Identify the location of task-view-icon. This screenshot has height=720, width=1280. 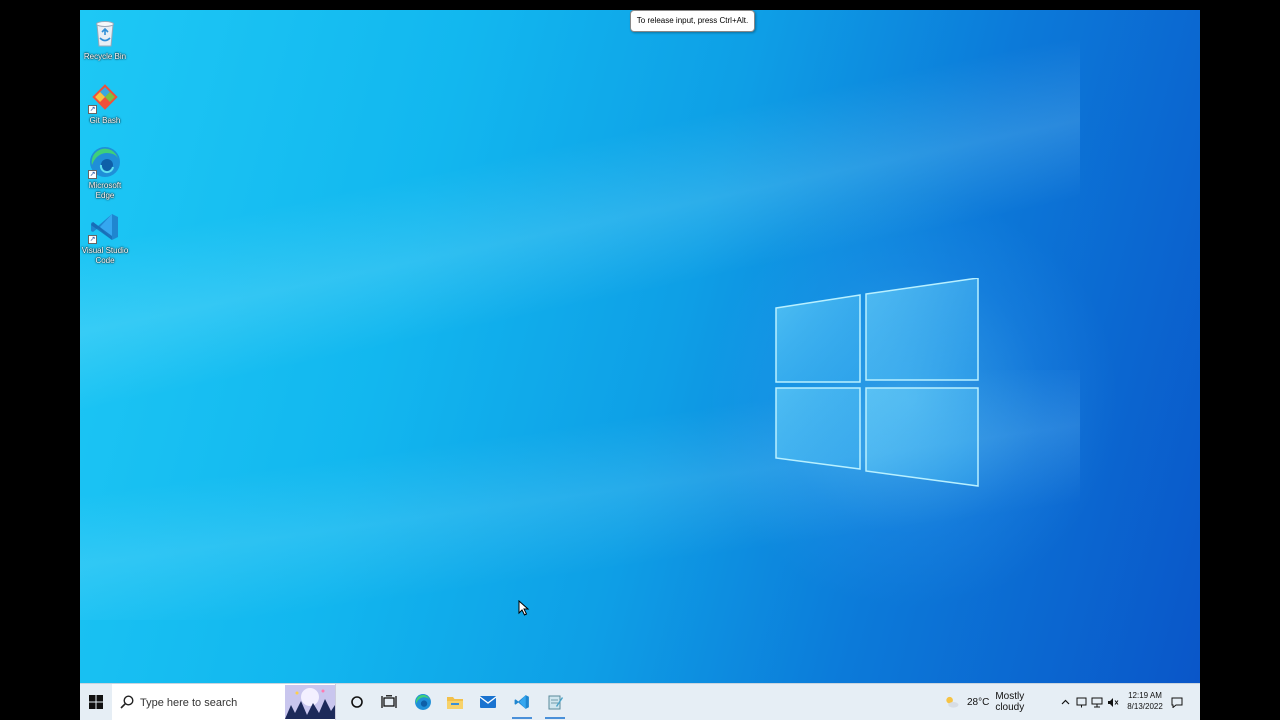
(389, 701).